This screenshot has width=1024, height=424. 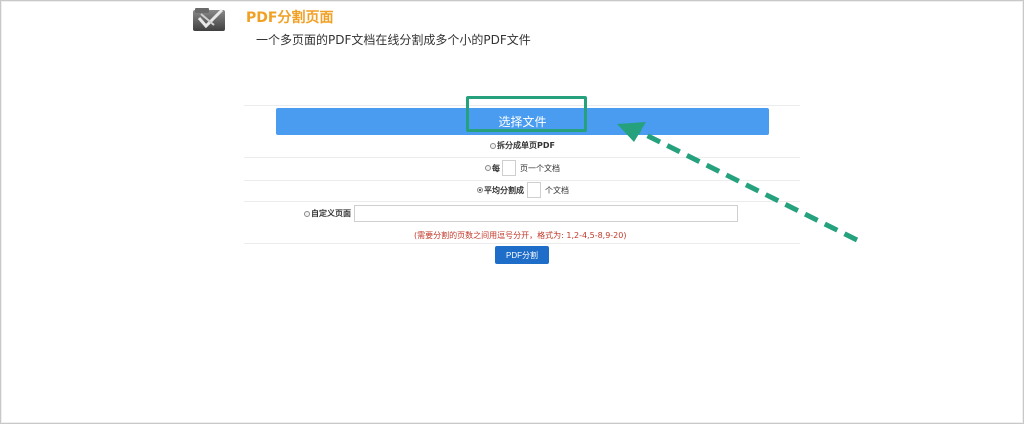 What do you see at coordinates (393, 40) in the screenshot?
I see `page-subtitle: 一个多页面的PDF文档在线分割成多个小的PDF文件` at bounding box center [393, 40].